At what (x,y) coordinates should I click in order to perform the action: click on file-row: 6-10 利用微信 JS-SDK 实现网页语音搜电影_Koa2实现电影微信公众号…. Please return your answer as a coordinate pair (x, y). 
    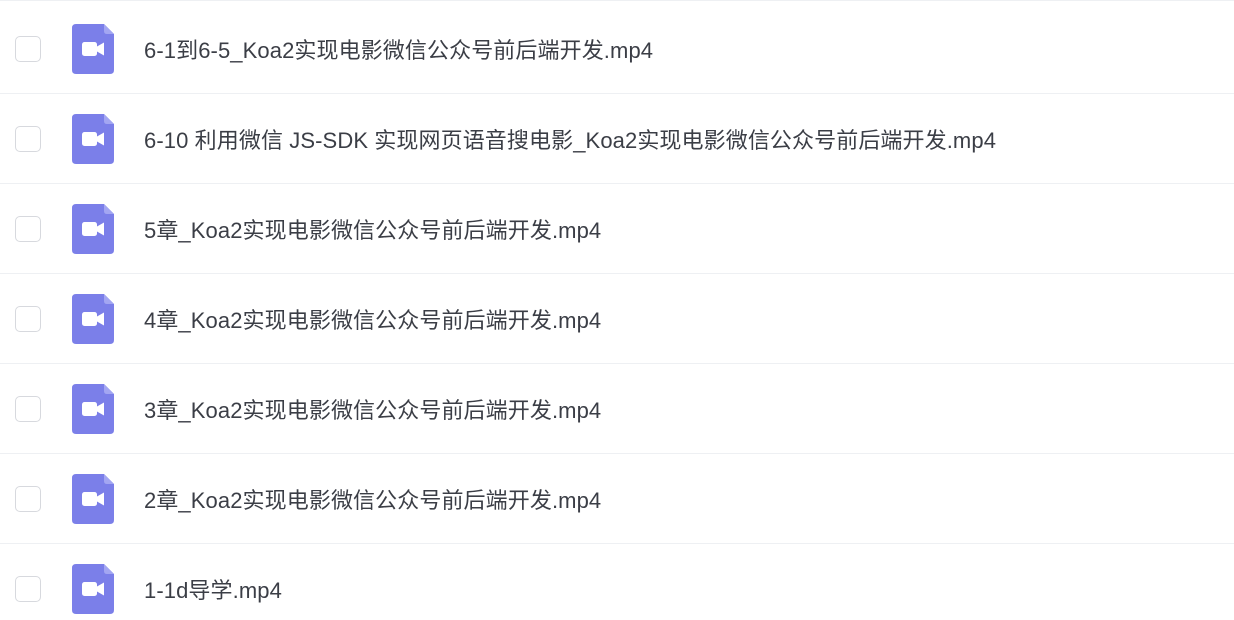
    Looking at the image, I should click on (617, 139).